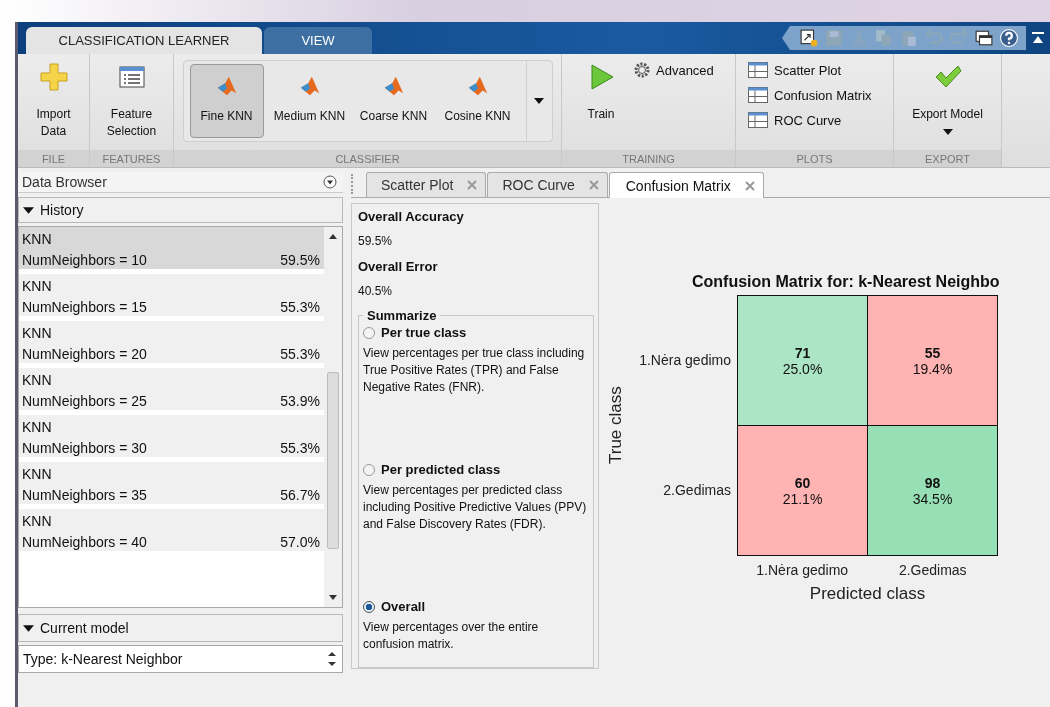 The width and height of the screenshot is (1050, 707). Describe the element at coordinates (330, 182) in the screenshot. I see `panel-menu-icon` at that location.